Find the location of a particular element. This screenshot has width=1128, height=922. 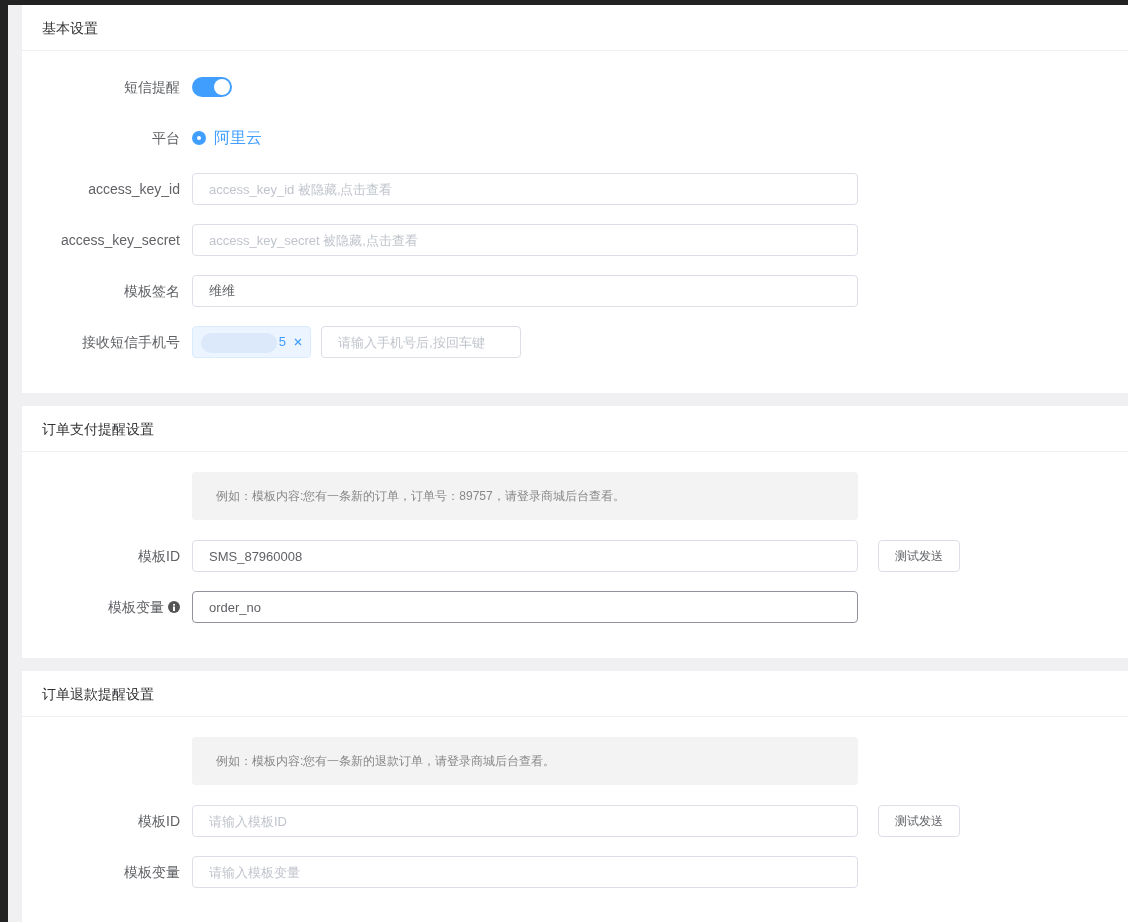

text-field: access_key_secret 被隐藏,点击查看 is located at coordinates (525, 240).